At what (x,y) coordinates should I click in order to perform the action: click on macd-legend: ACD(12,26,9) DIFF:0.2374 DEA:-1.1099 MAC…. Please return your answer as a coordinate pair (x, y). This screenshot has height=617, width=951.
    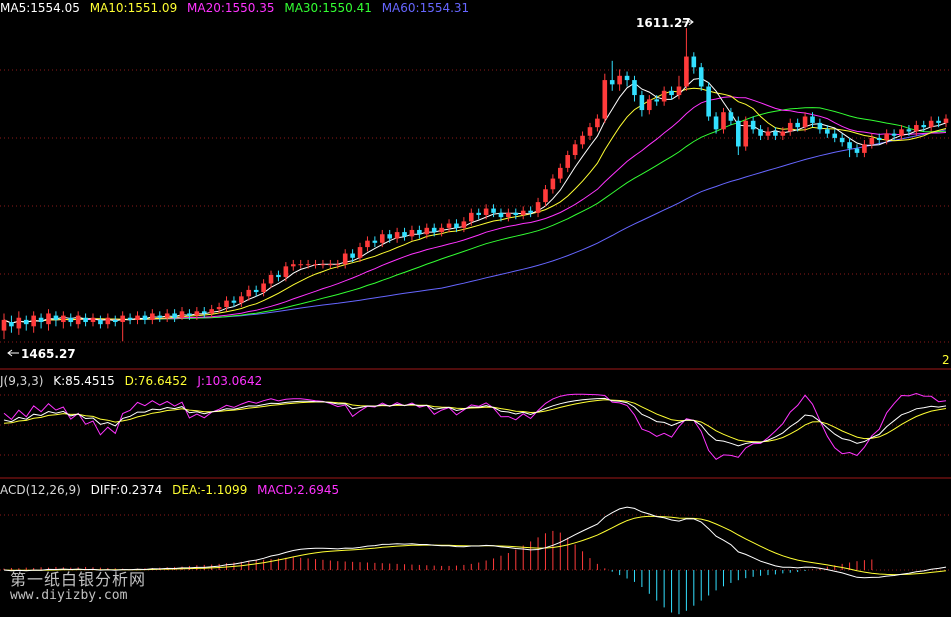
    Looking at the image, I should click on (169, 490).